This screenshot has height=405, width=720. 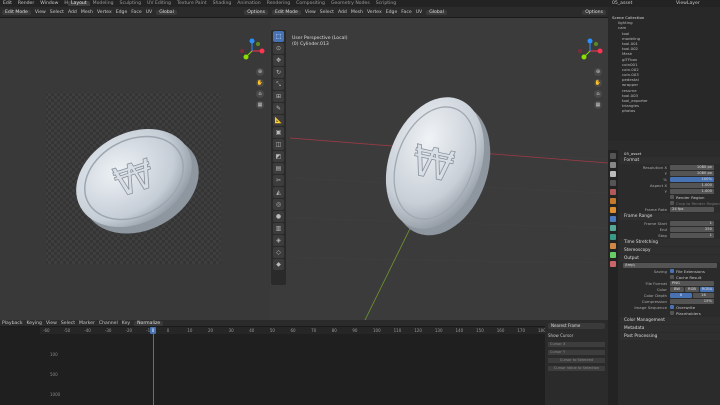 What do you see at coordinates (260, 72) in the screenshot?
I see `zoom-icon: ⊕` at bounding box center [260, 72].